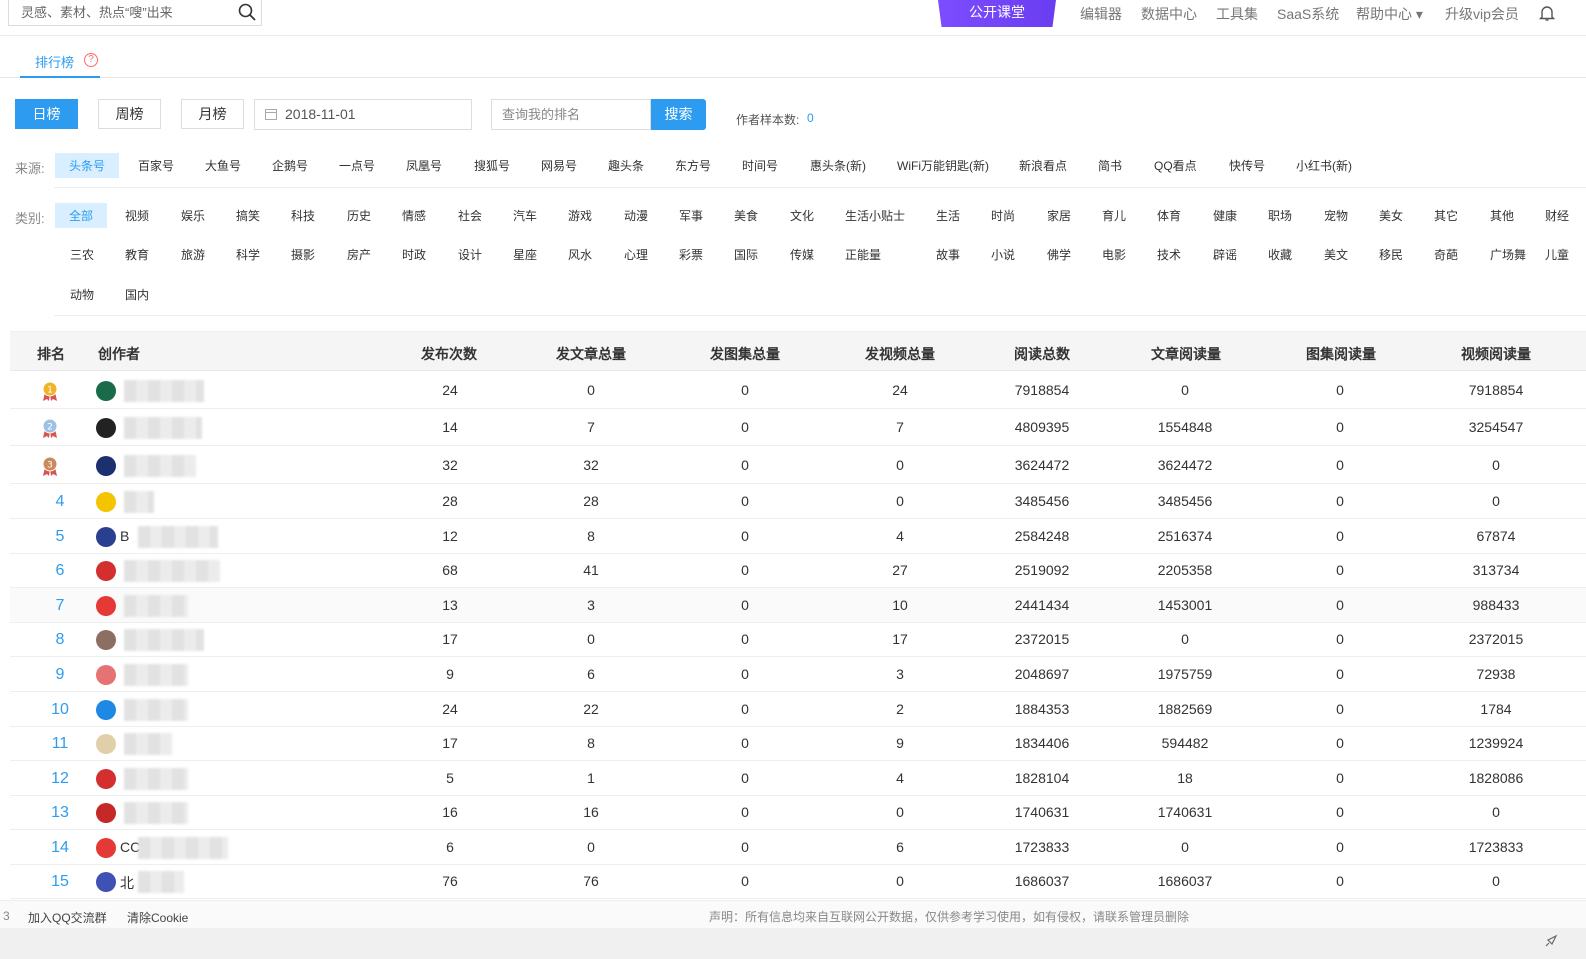 Image resolution: width=1586 pixels, height=959 pixels. Describe the element at coordinates (212, 114) in the screenshot. I see `monthly-rank-button: 月榜` at that location.